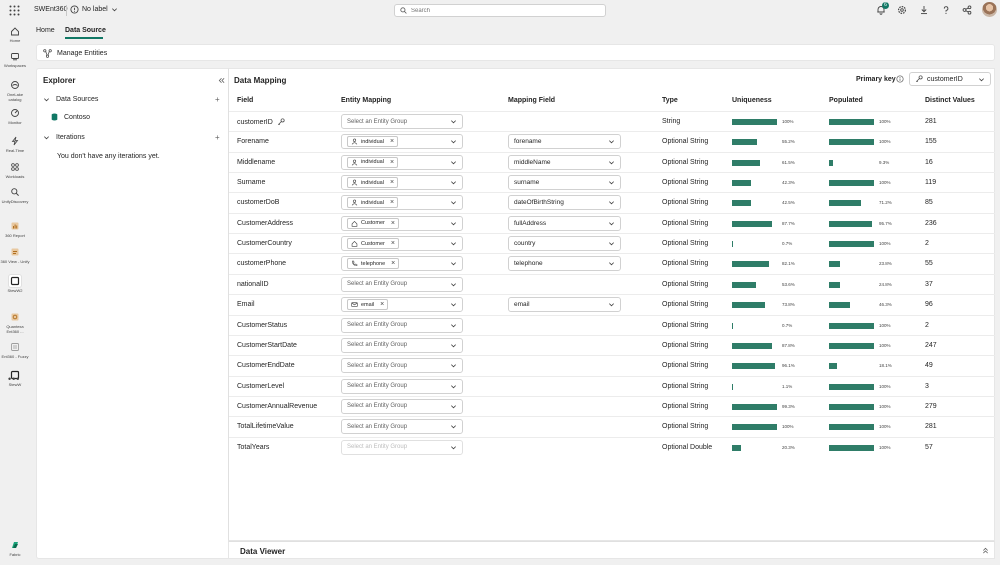 The image size is (1000, 565). I want to click on header-type: Type, so click(670, 100).